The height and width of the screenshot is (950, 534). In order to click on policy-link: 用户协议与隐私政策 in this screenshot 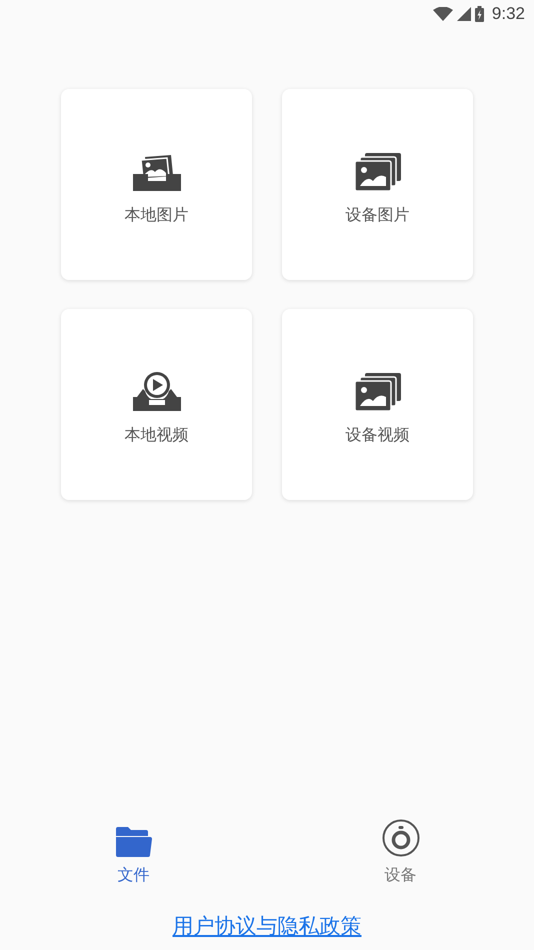, I will do `click(267, 926)`.